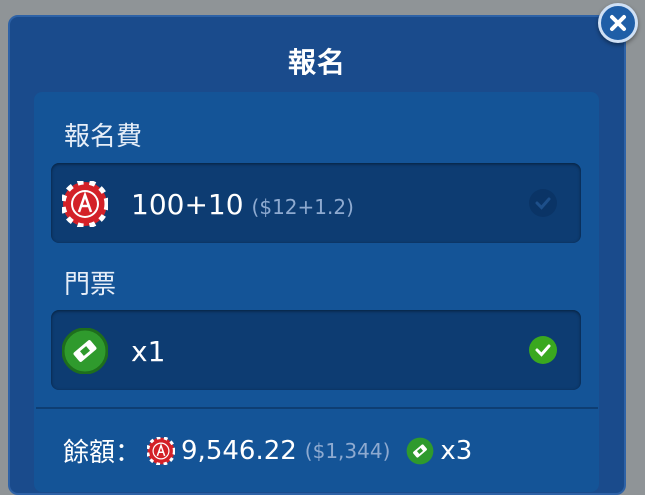 The image size is (645, 495). I want to click on fee-option: 100+10 ($12+1.2), so click(316, 203).